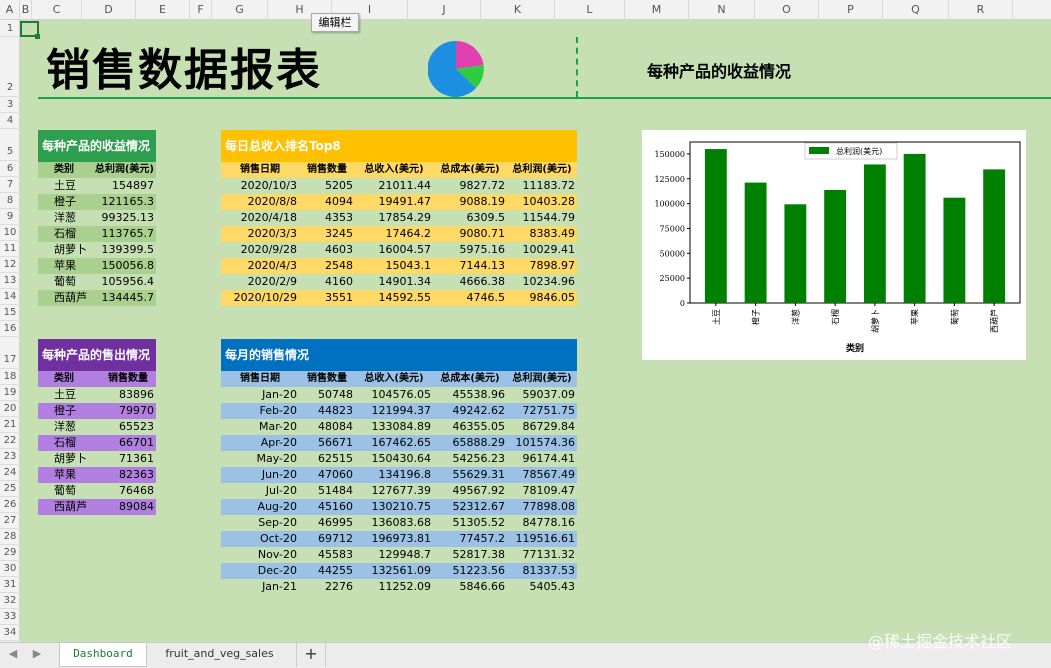 The image size is (1051, 668). Describe the element at coordinates (260, 507) in the screenshot. I see `cell-col-0: Aug-20` at that location.